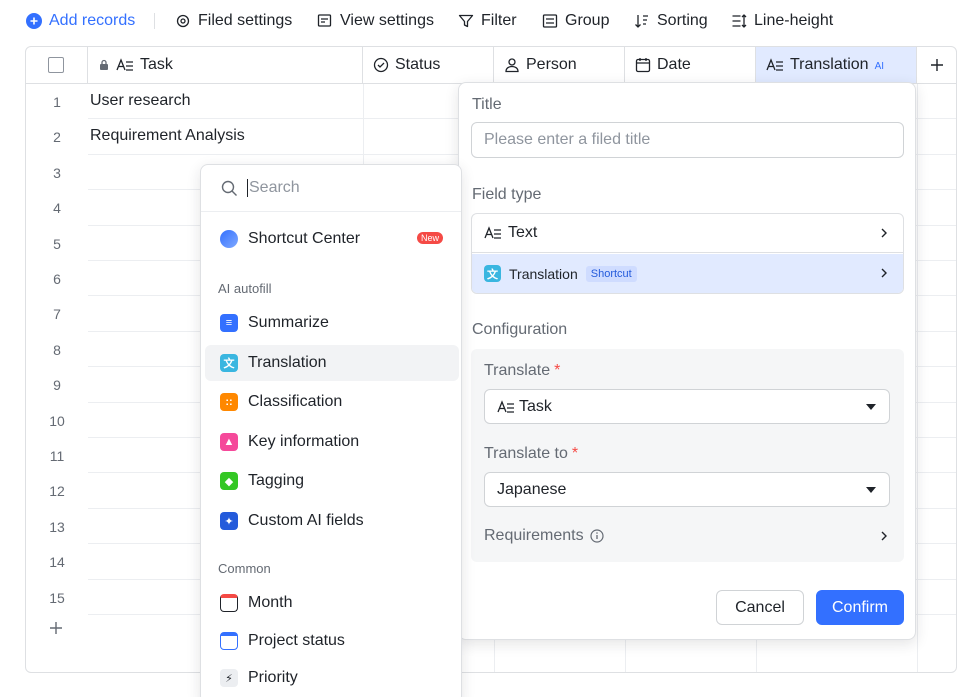  I want to click on tag-icon: ◆, so click(229, 481).